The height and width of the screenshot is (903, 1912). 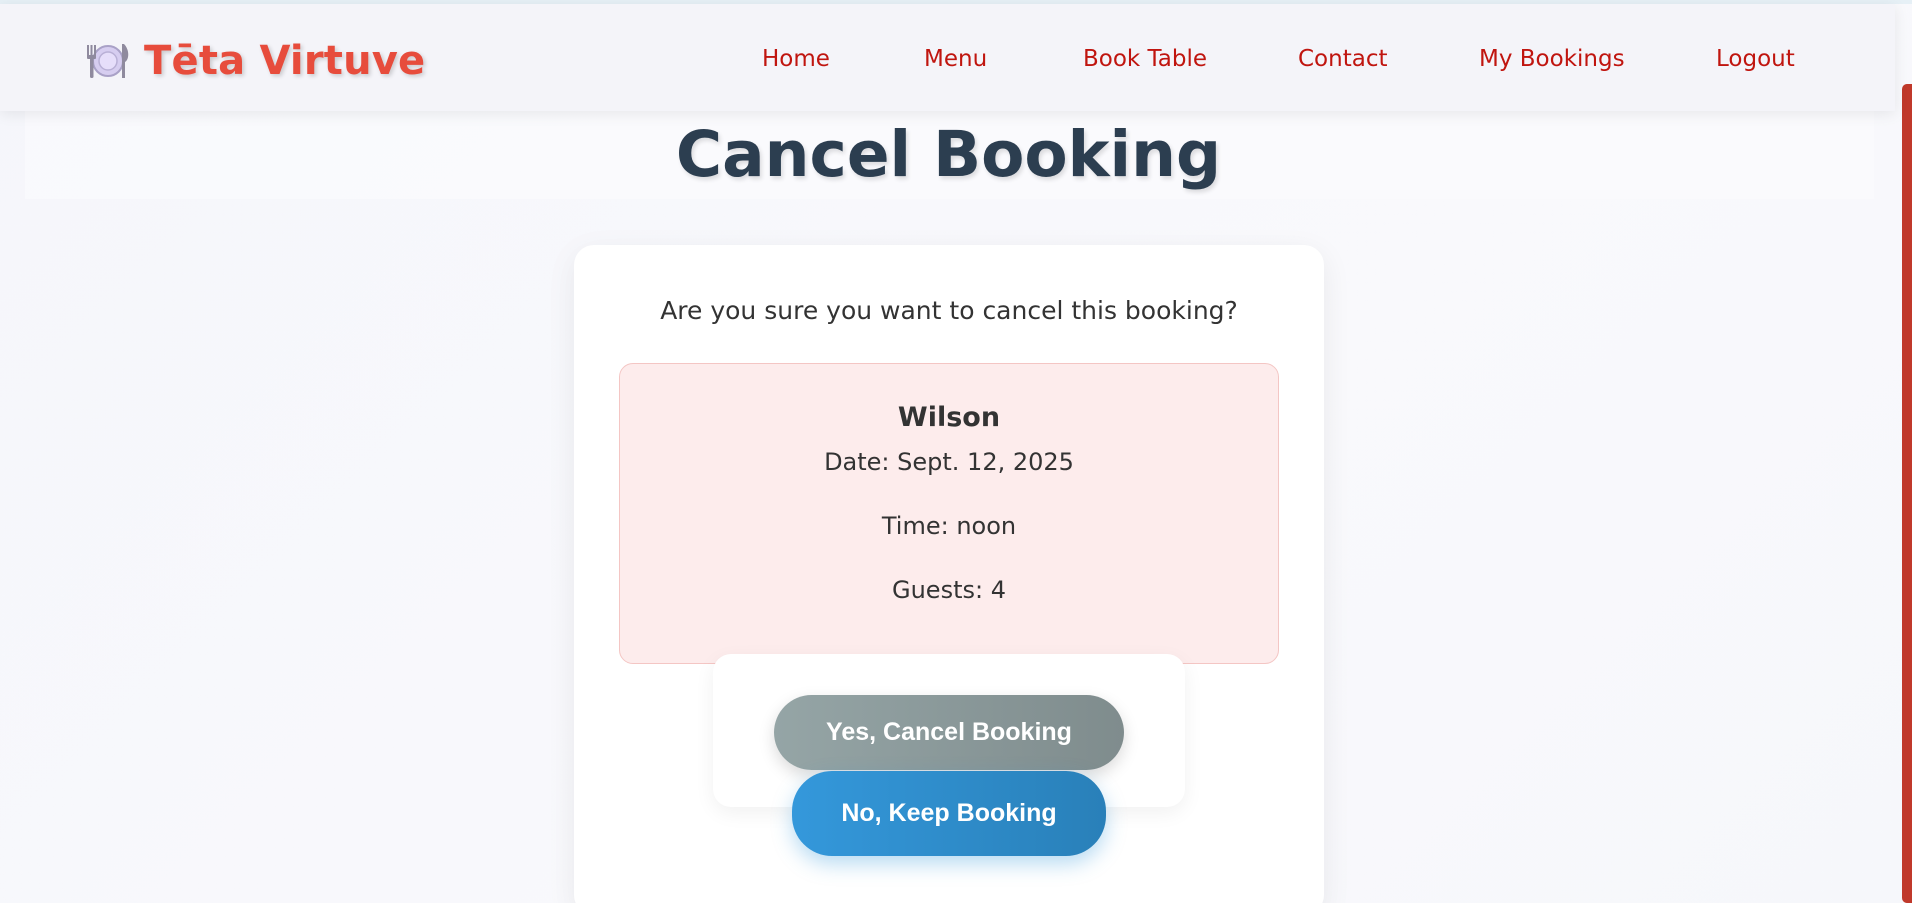 What do you see at coordinates (949, 590) in the screenshot?
I see `booking-guests: Guests: 4` at bounding box center [949, 590].